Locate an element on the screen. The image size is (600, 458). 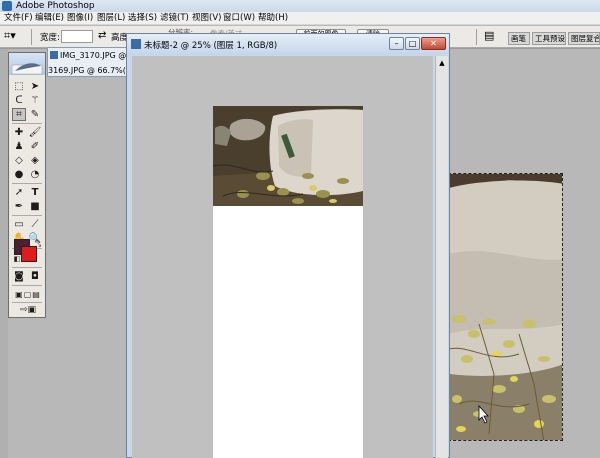
scroll-up-icon: ▲ is located at coordinates (442, 63).